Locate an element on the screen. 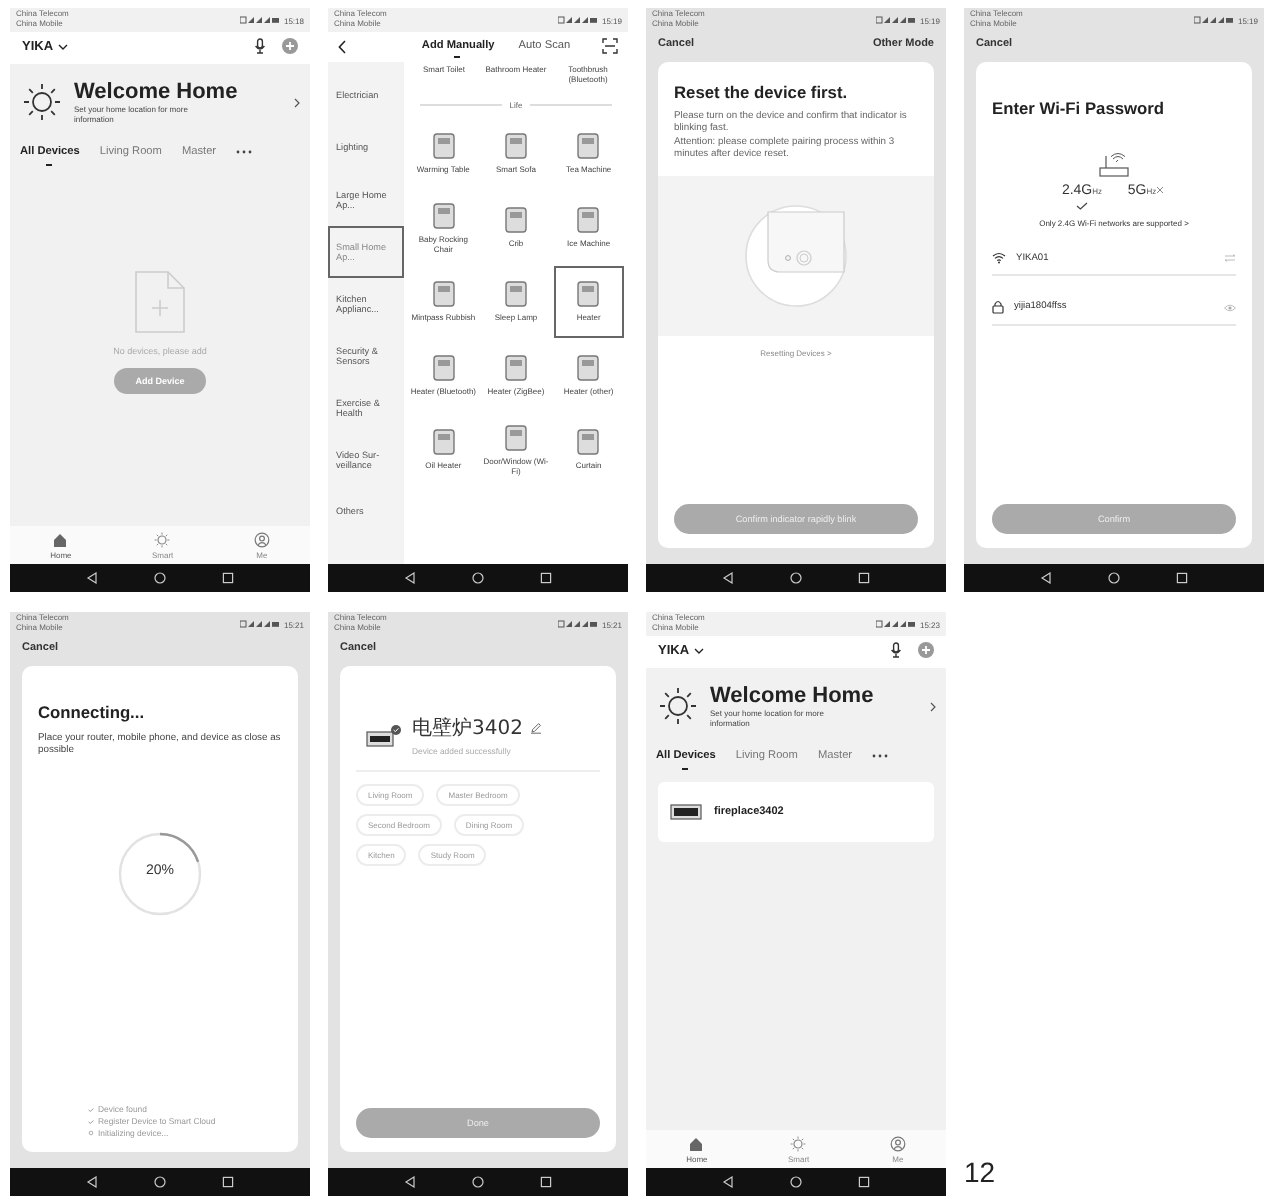 Image resolution: width=1274 pixels, height=1200 pixels. back-icon is located at coordinates (342, 46).